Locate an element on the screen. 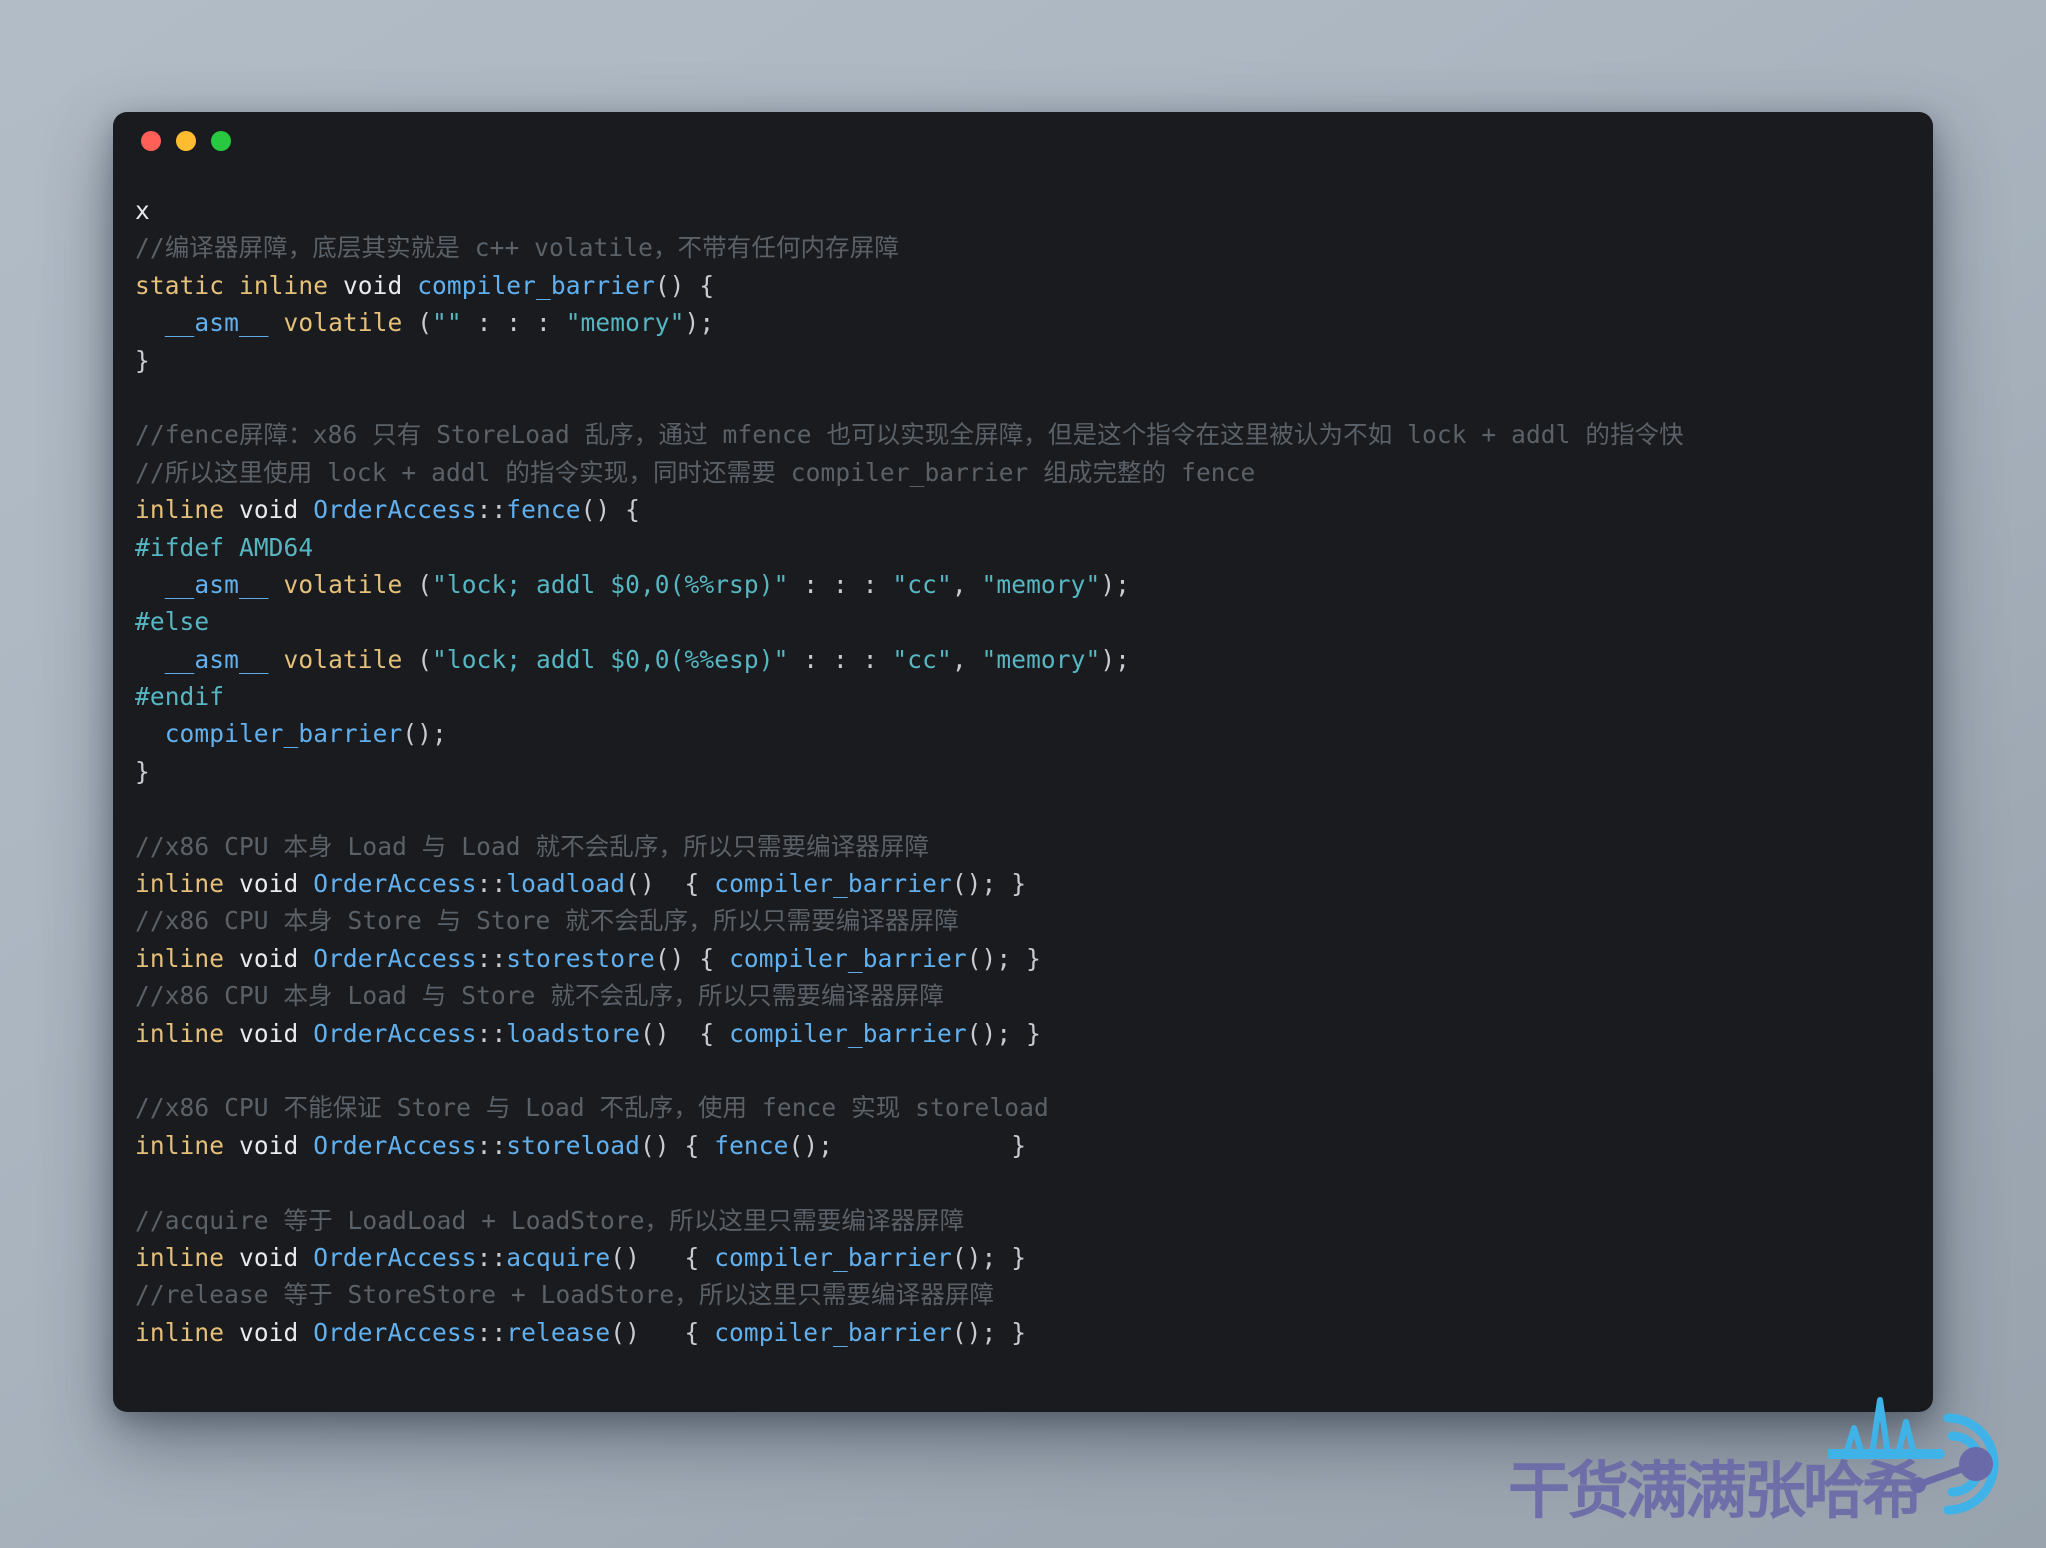  code-line: compiler_barrier(); is located at coordinates (1034, 733).